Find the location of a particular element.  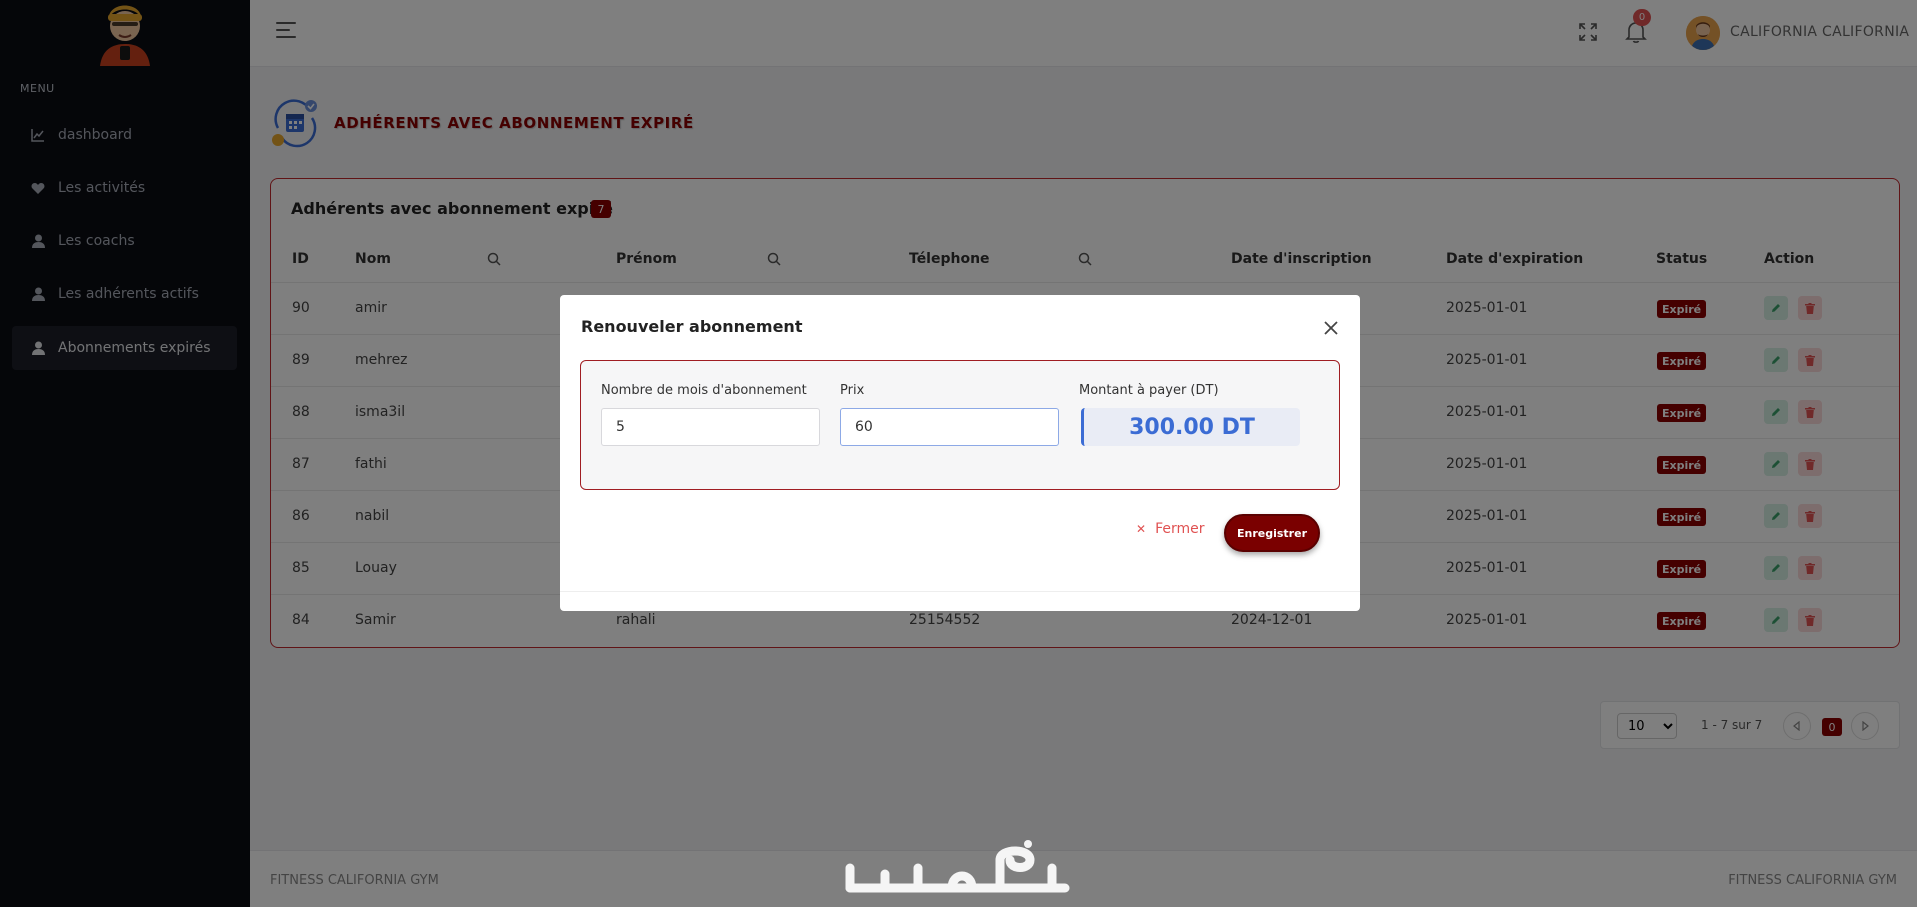

months-input is located at coordinates (710, 427).